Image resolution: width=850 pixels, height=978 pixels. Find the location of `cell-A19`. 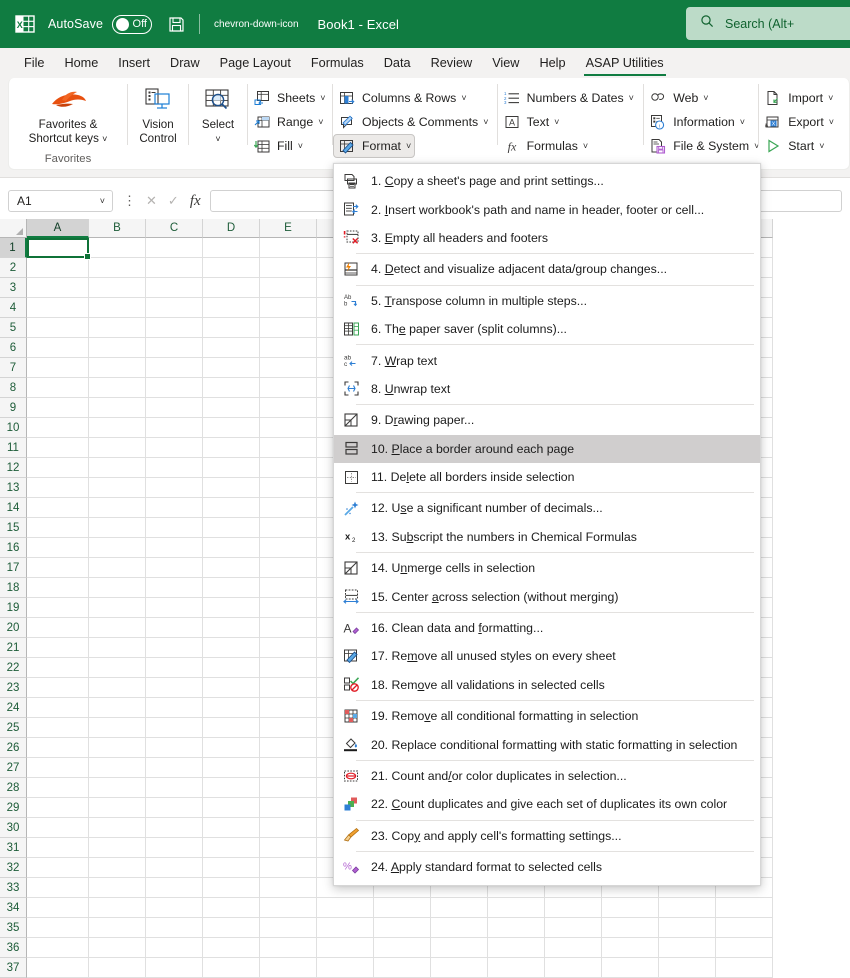

cell-A19 is located at coordinates (58, 608).